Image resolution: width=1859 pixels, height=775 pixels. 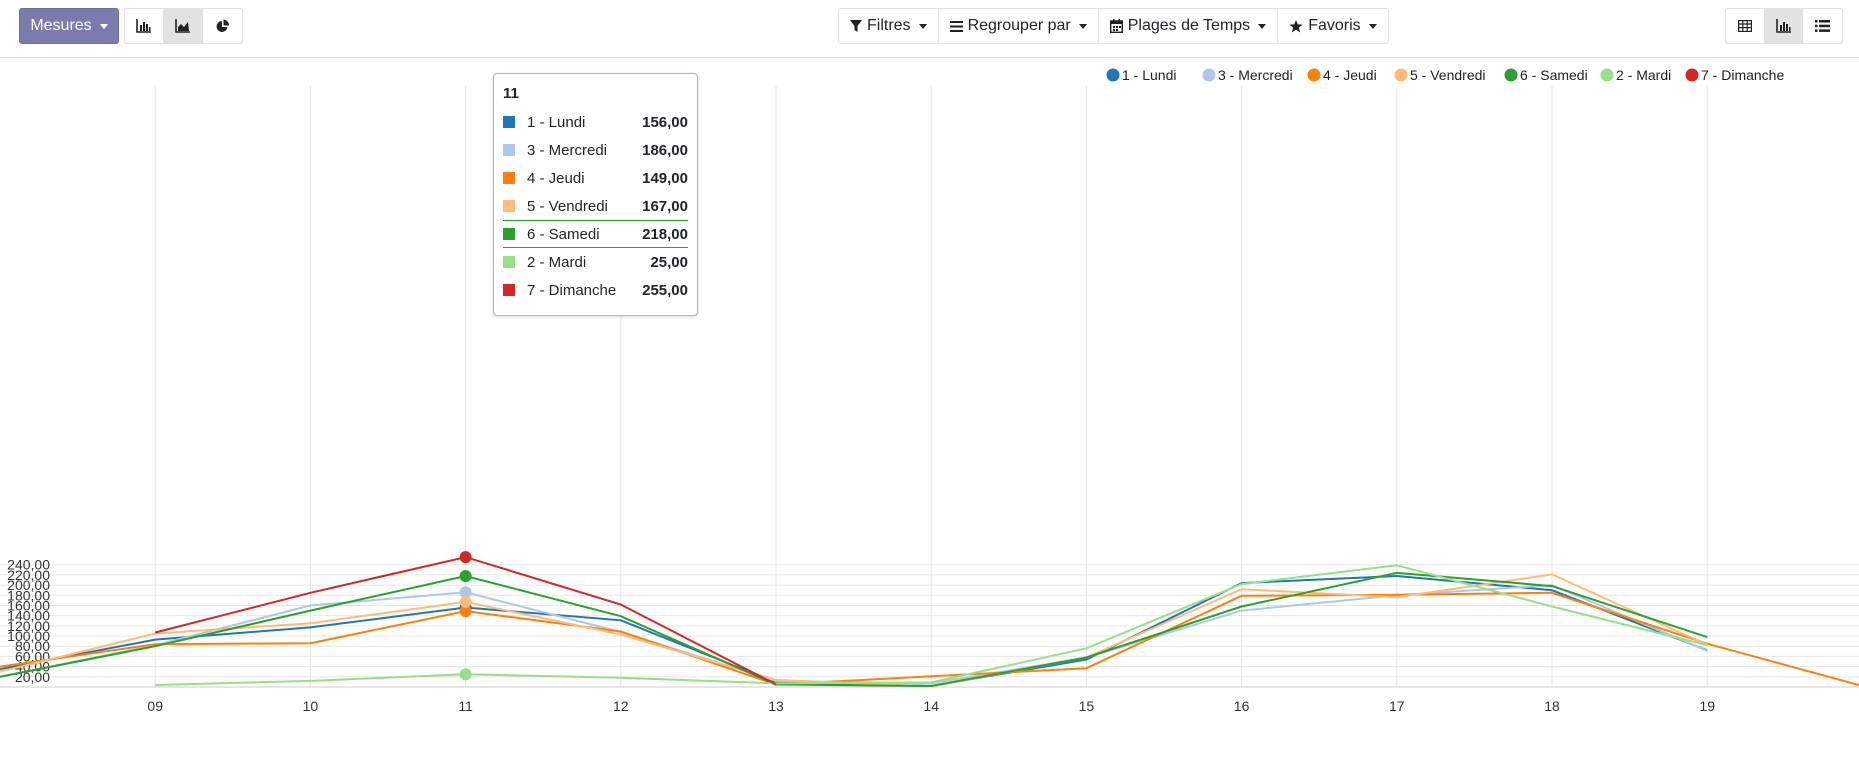 I want to click on x-tick-label: 18, so click(x=1552, y=706).